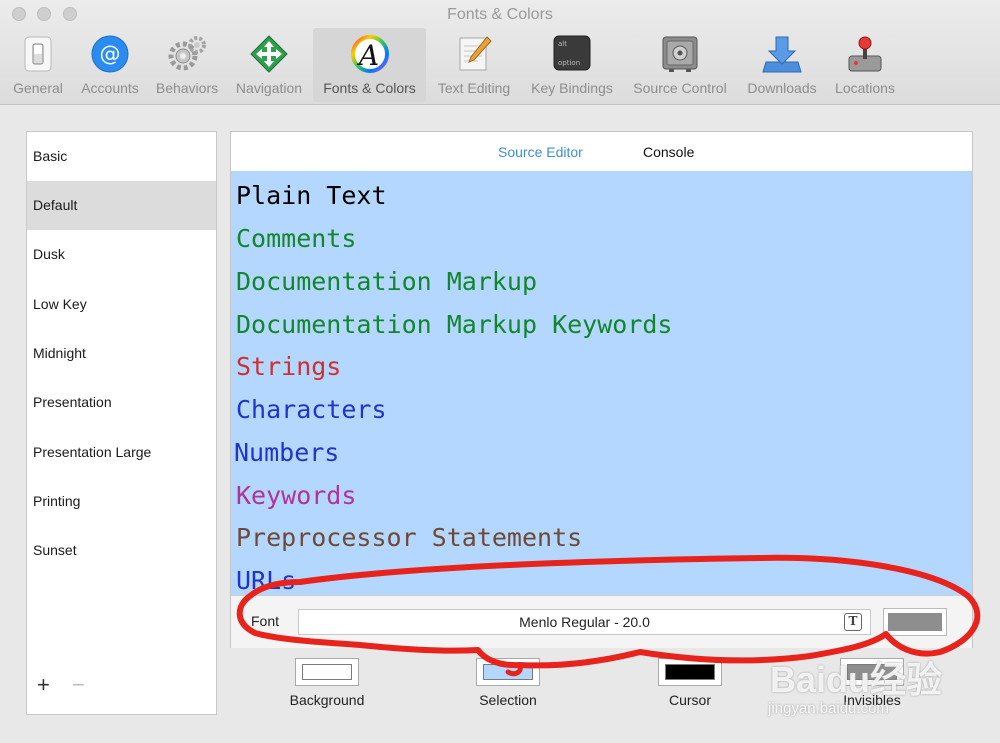 Image resolution: width=1000 pixels, height=743 pixels. Describe the element at coordinates (828, 708) in the screenshot. I see `baidu-watermark-url: jingyan.baidu.com` at that location.